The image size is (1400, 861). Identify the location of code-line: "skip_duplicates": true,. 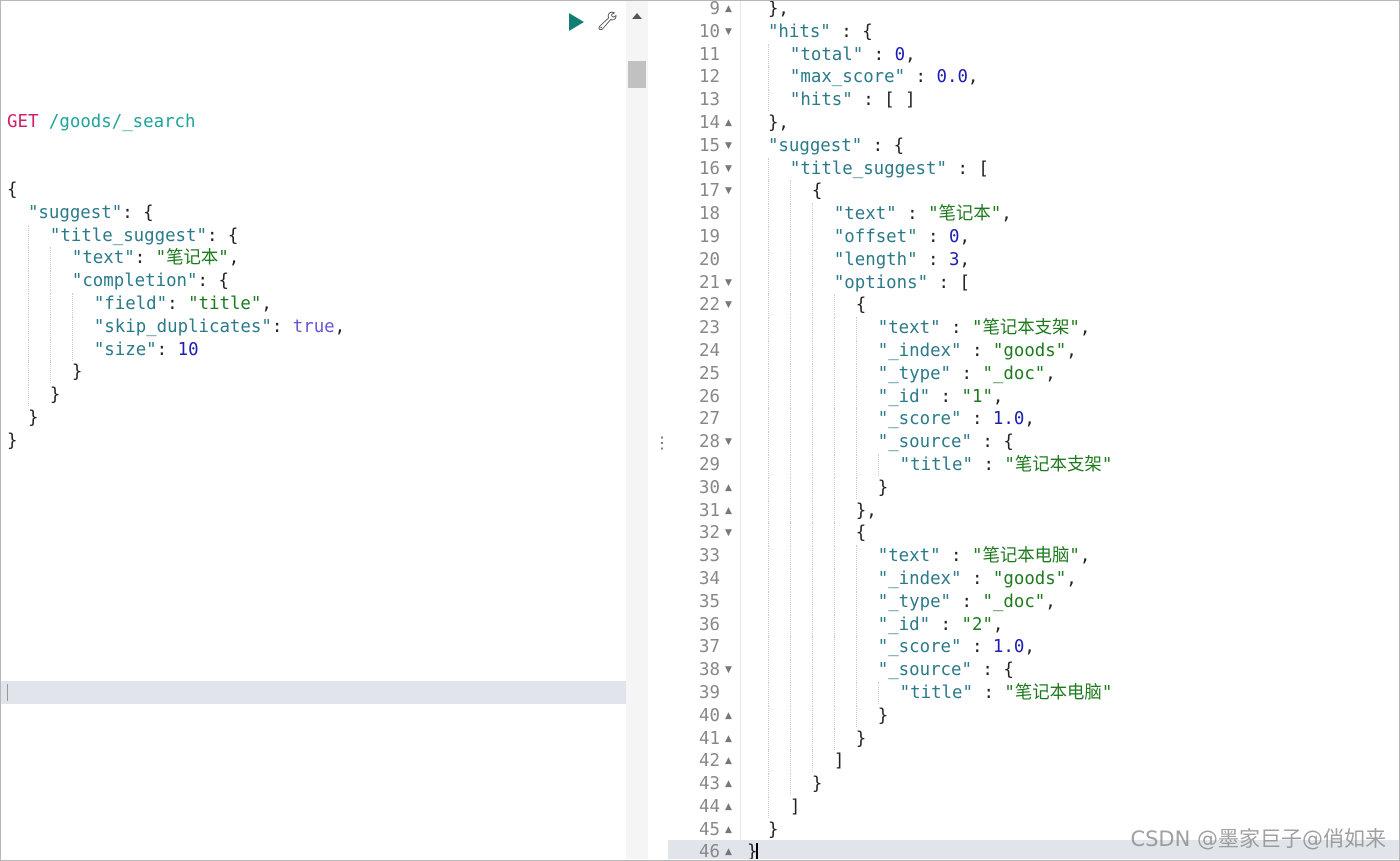
(176, 327).